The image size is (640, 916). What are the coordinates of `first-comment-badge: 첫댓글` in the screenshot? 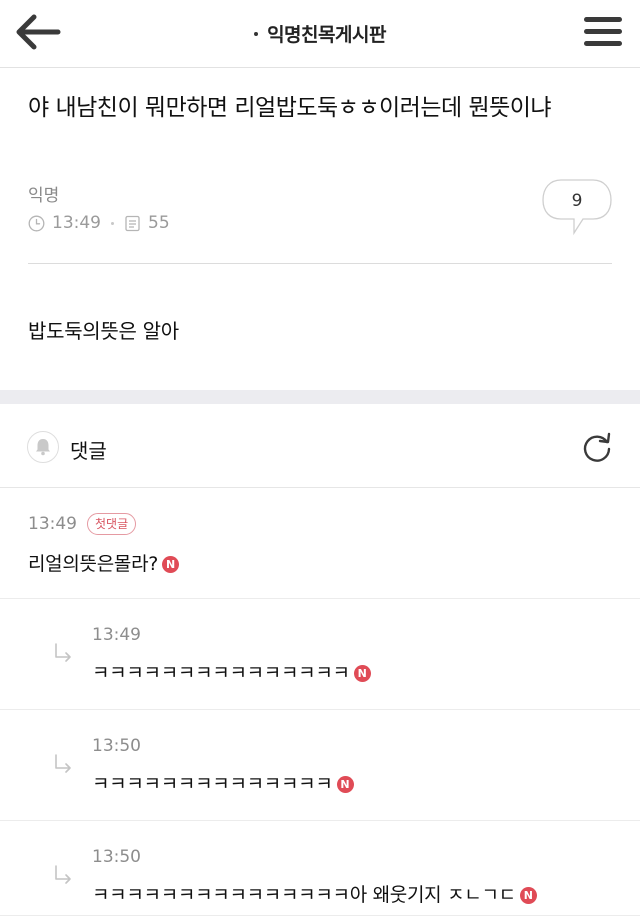 It's located at (112, 524).